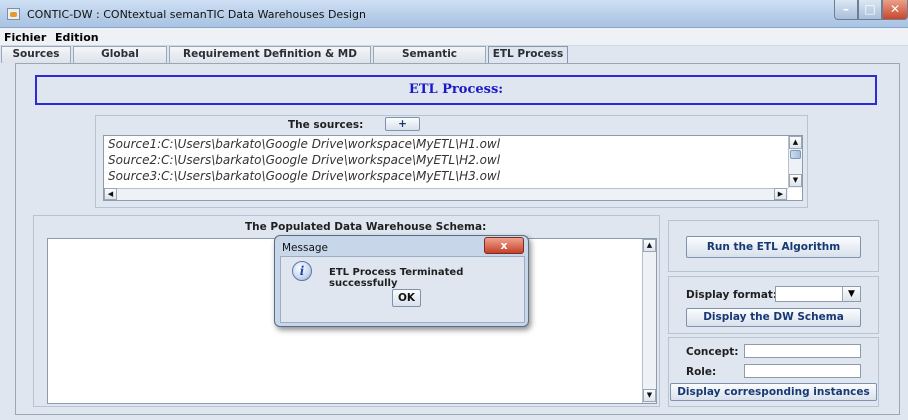  Describe the element at coordinates (302, 271) in the screenshot. I see `info-icon: i` at that location.